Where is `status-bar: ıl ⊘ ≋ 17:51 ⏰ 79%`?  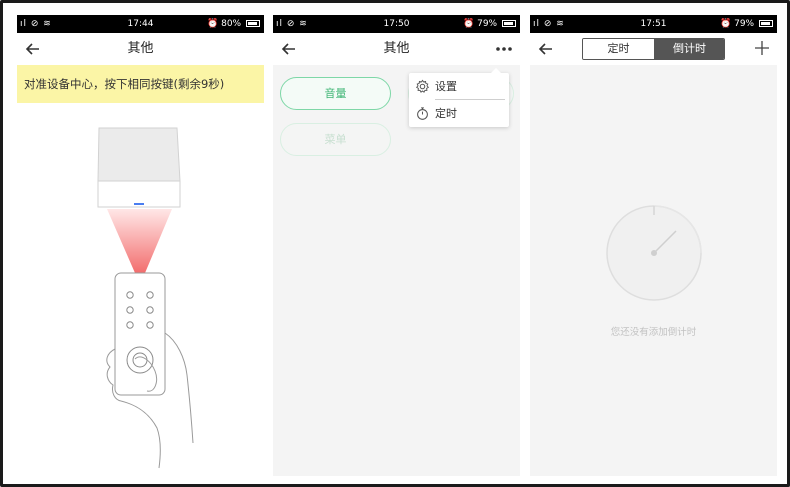 status-bar: ıl ⊘ ≋ 17:51 ⏰ 79% is located at coordinates (653, 24).